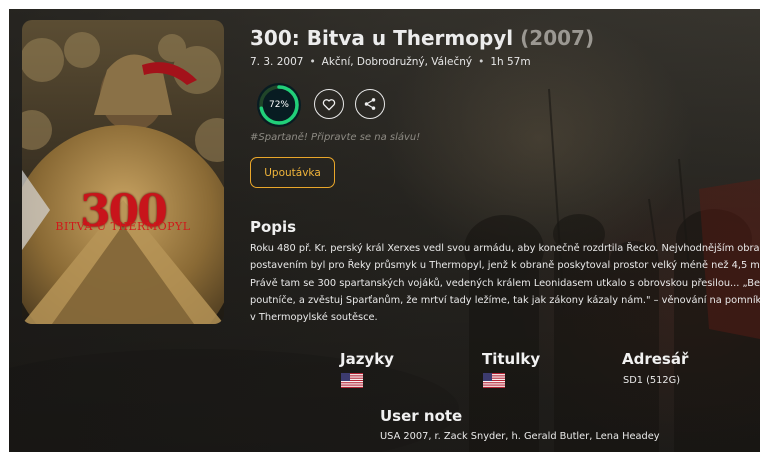  I want to click on page-title: 300: Bitva u Thermopyl (2007), so click(422, 38).